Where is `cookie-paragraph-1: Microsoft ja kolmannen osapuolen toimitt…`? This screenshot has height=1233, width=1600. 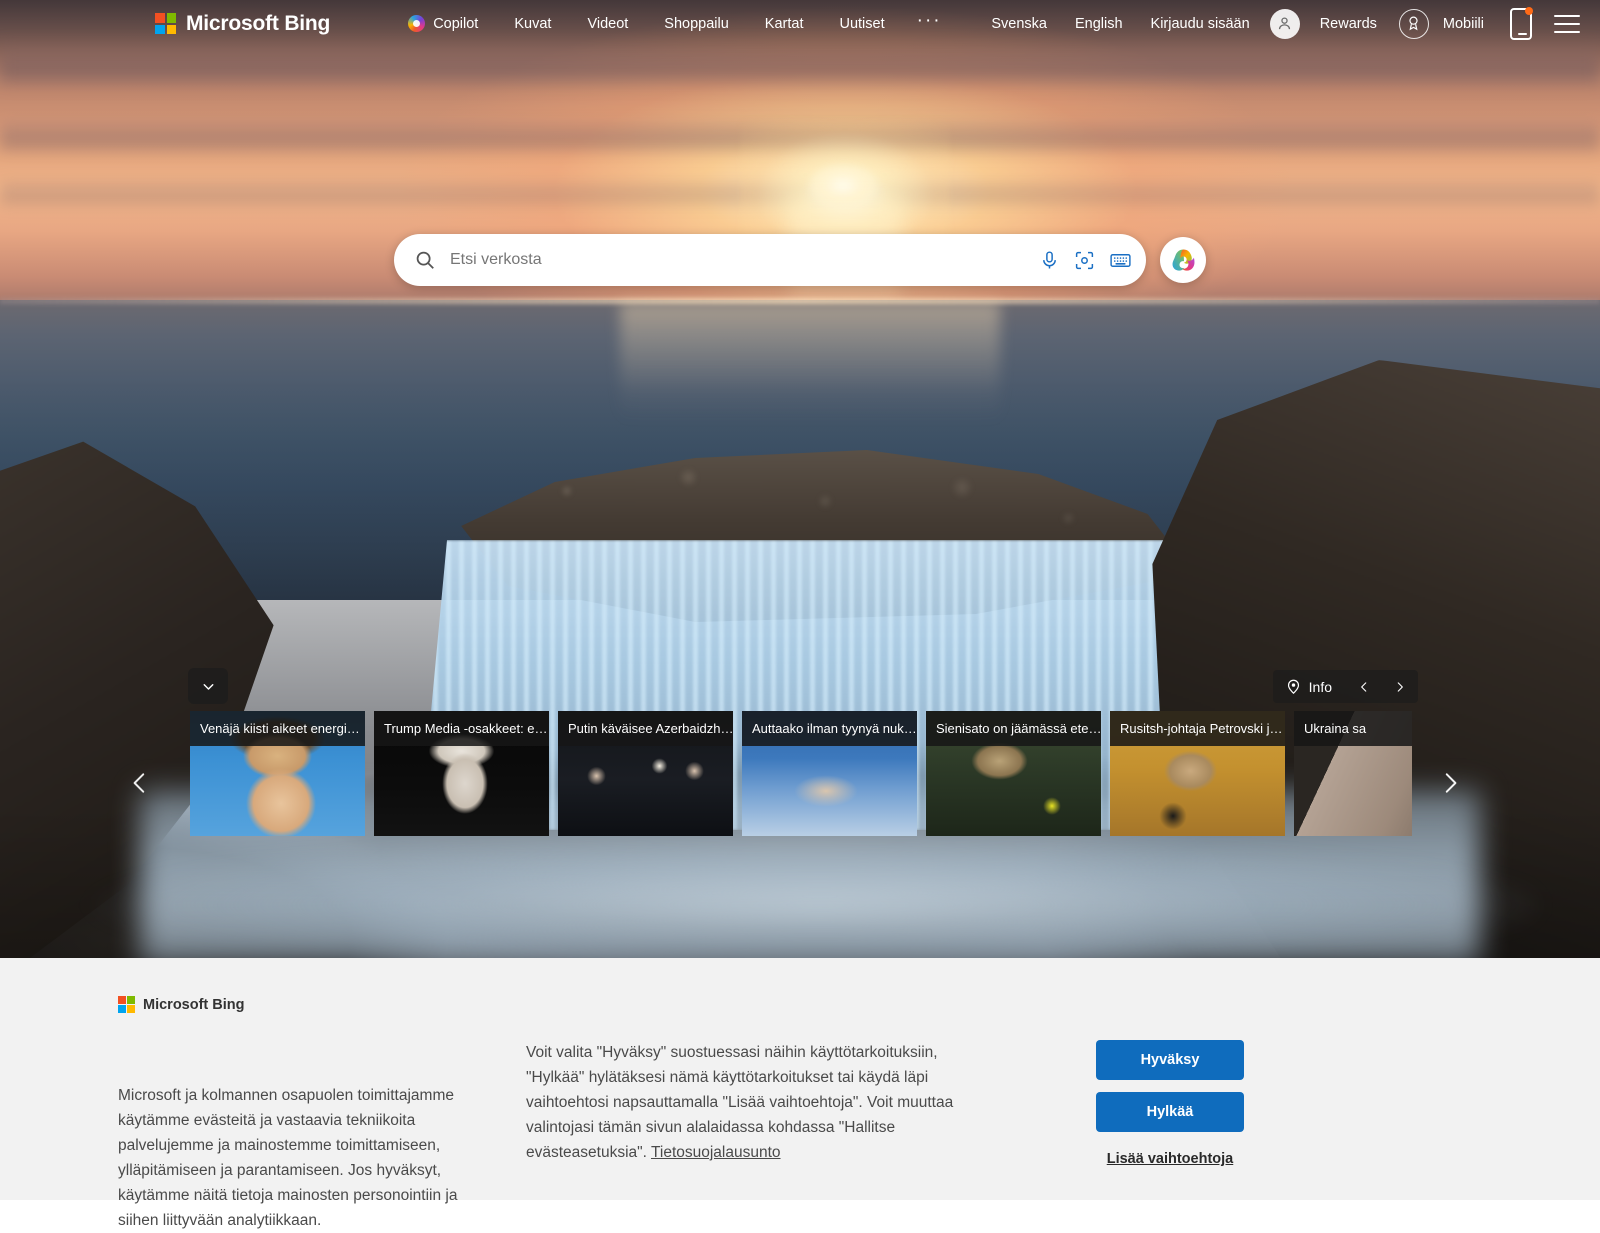
cookie-paragraph-1: Microsoft ja kolmannen osapuolen toimitt… is located at coordinates (288, 1158).